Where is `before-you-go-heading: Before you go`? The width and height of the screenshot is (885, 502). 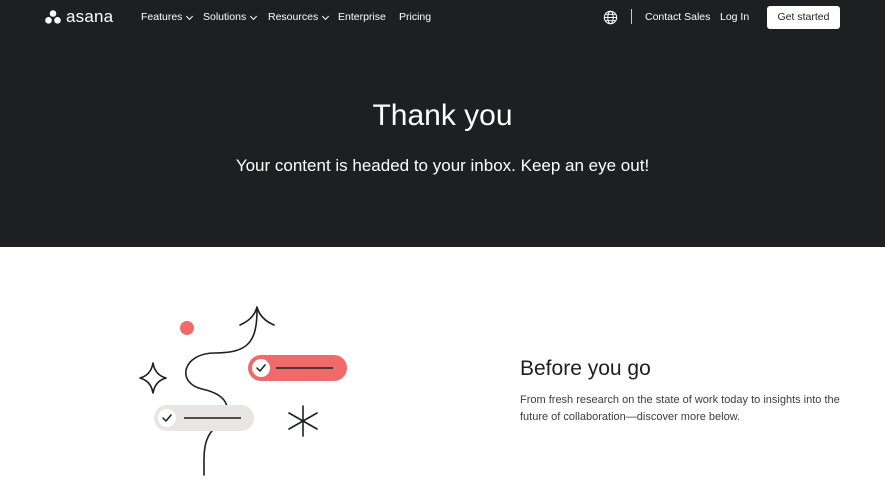 before-you-go-heading: Before you go is located at coordinates (585, 368).